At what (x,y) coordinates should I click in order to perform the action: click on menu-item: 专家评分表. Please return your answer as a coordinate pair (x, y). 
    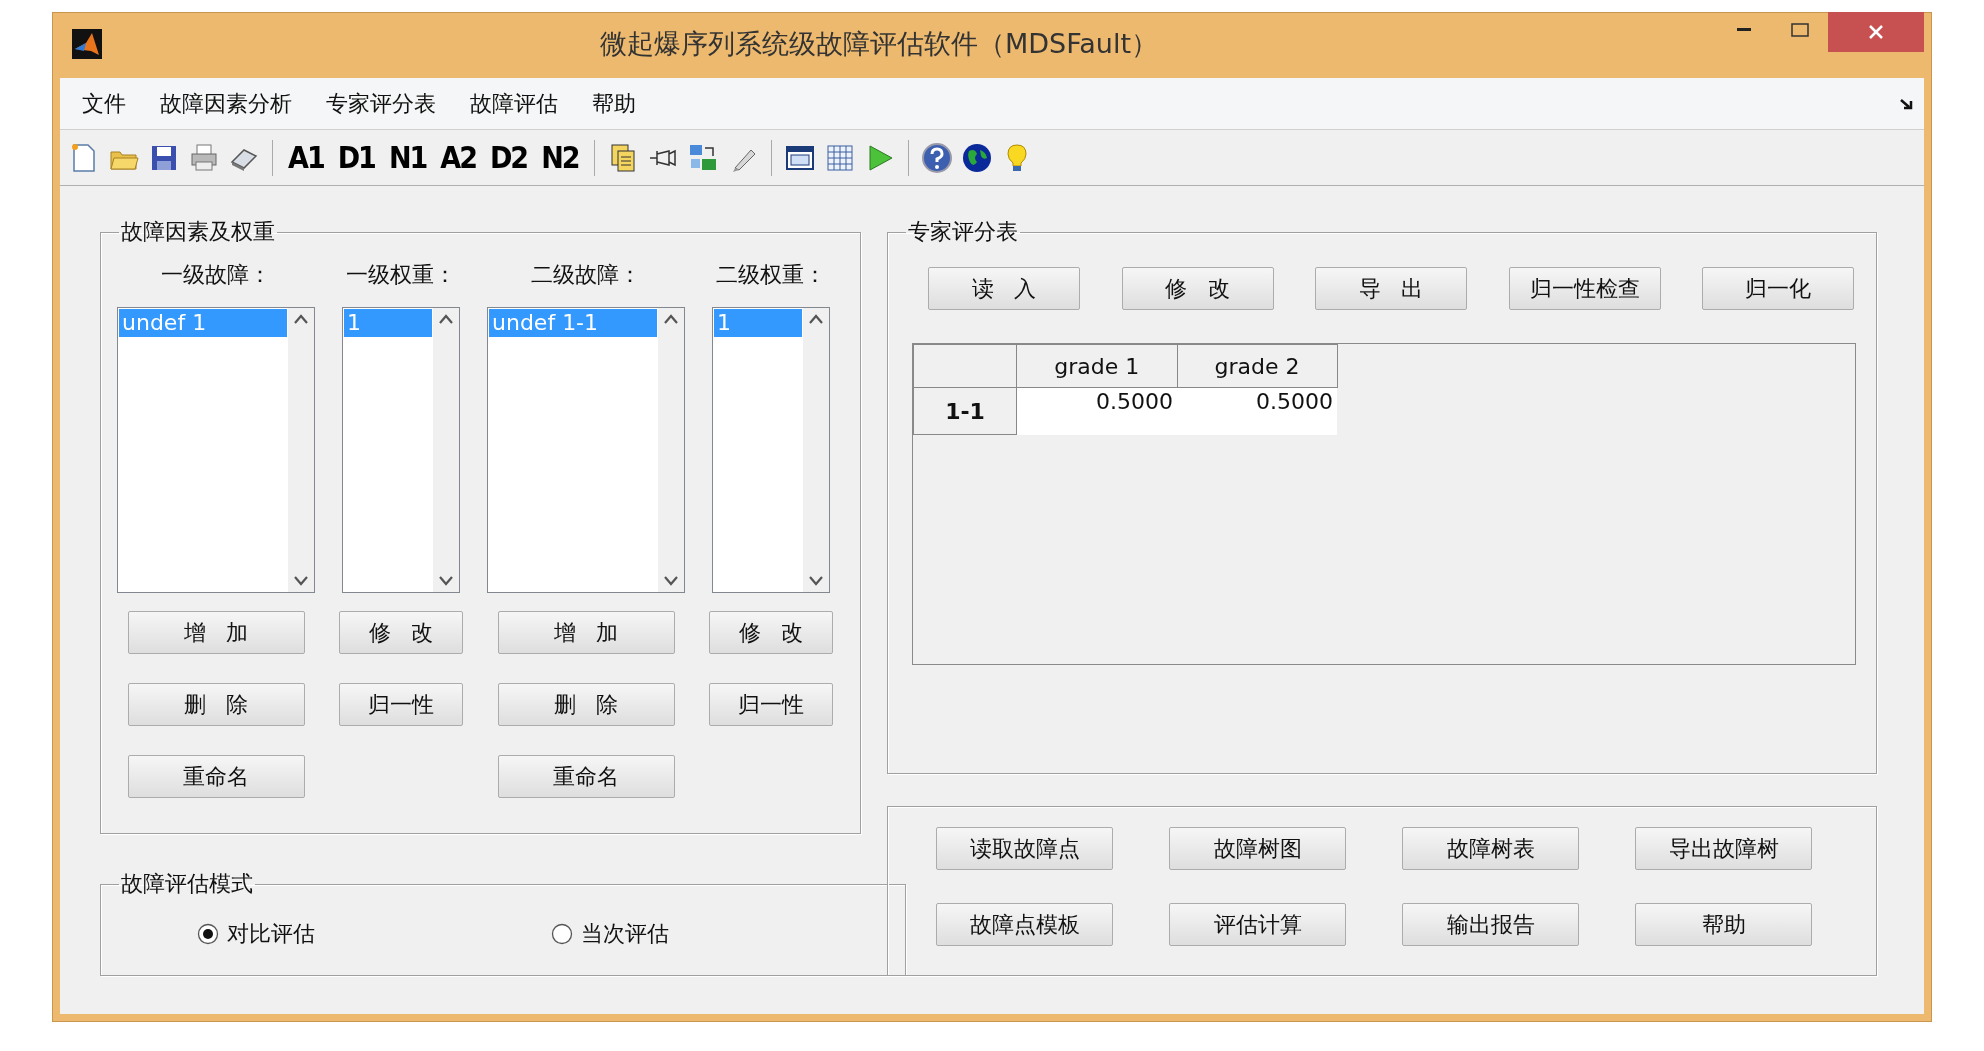
    Looking at the image, I should click on (381, 103).